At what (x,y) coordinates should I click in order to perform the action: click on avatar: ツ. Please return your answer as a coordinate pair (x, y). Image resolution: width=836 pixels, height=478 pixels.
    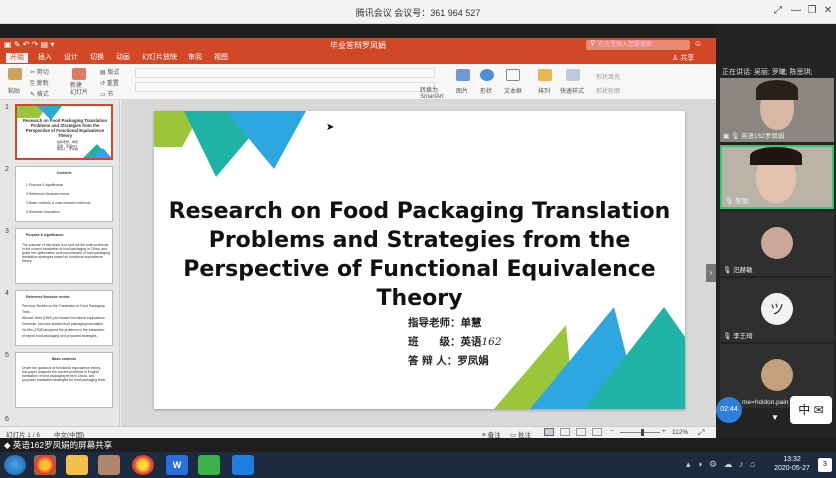
    Looking at the image, I should click on (777, 309).